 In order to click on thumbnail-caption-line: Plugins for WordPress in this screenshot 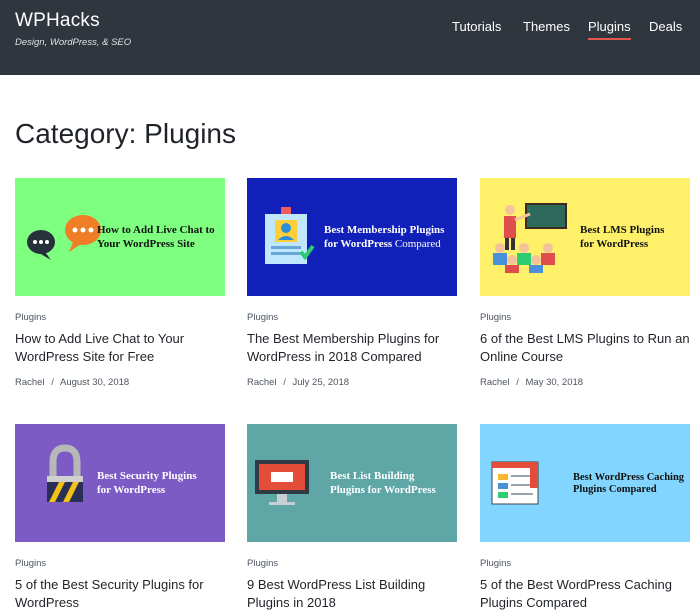, I will do `click(383, 490)`.